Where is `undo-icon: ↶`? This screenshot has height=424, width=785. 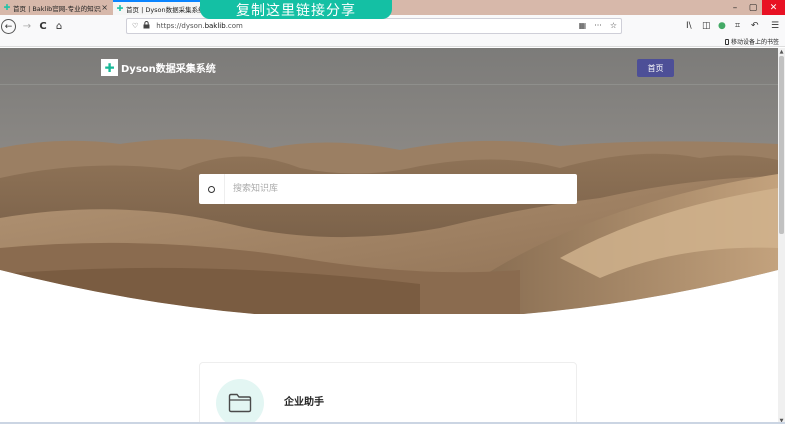 undo-icon: ↶ is located at coordinates (755, 26).